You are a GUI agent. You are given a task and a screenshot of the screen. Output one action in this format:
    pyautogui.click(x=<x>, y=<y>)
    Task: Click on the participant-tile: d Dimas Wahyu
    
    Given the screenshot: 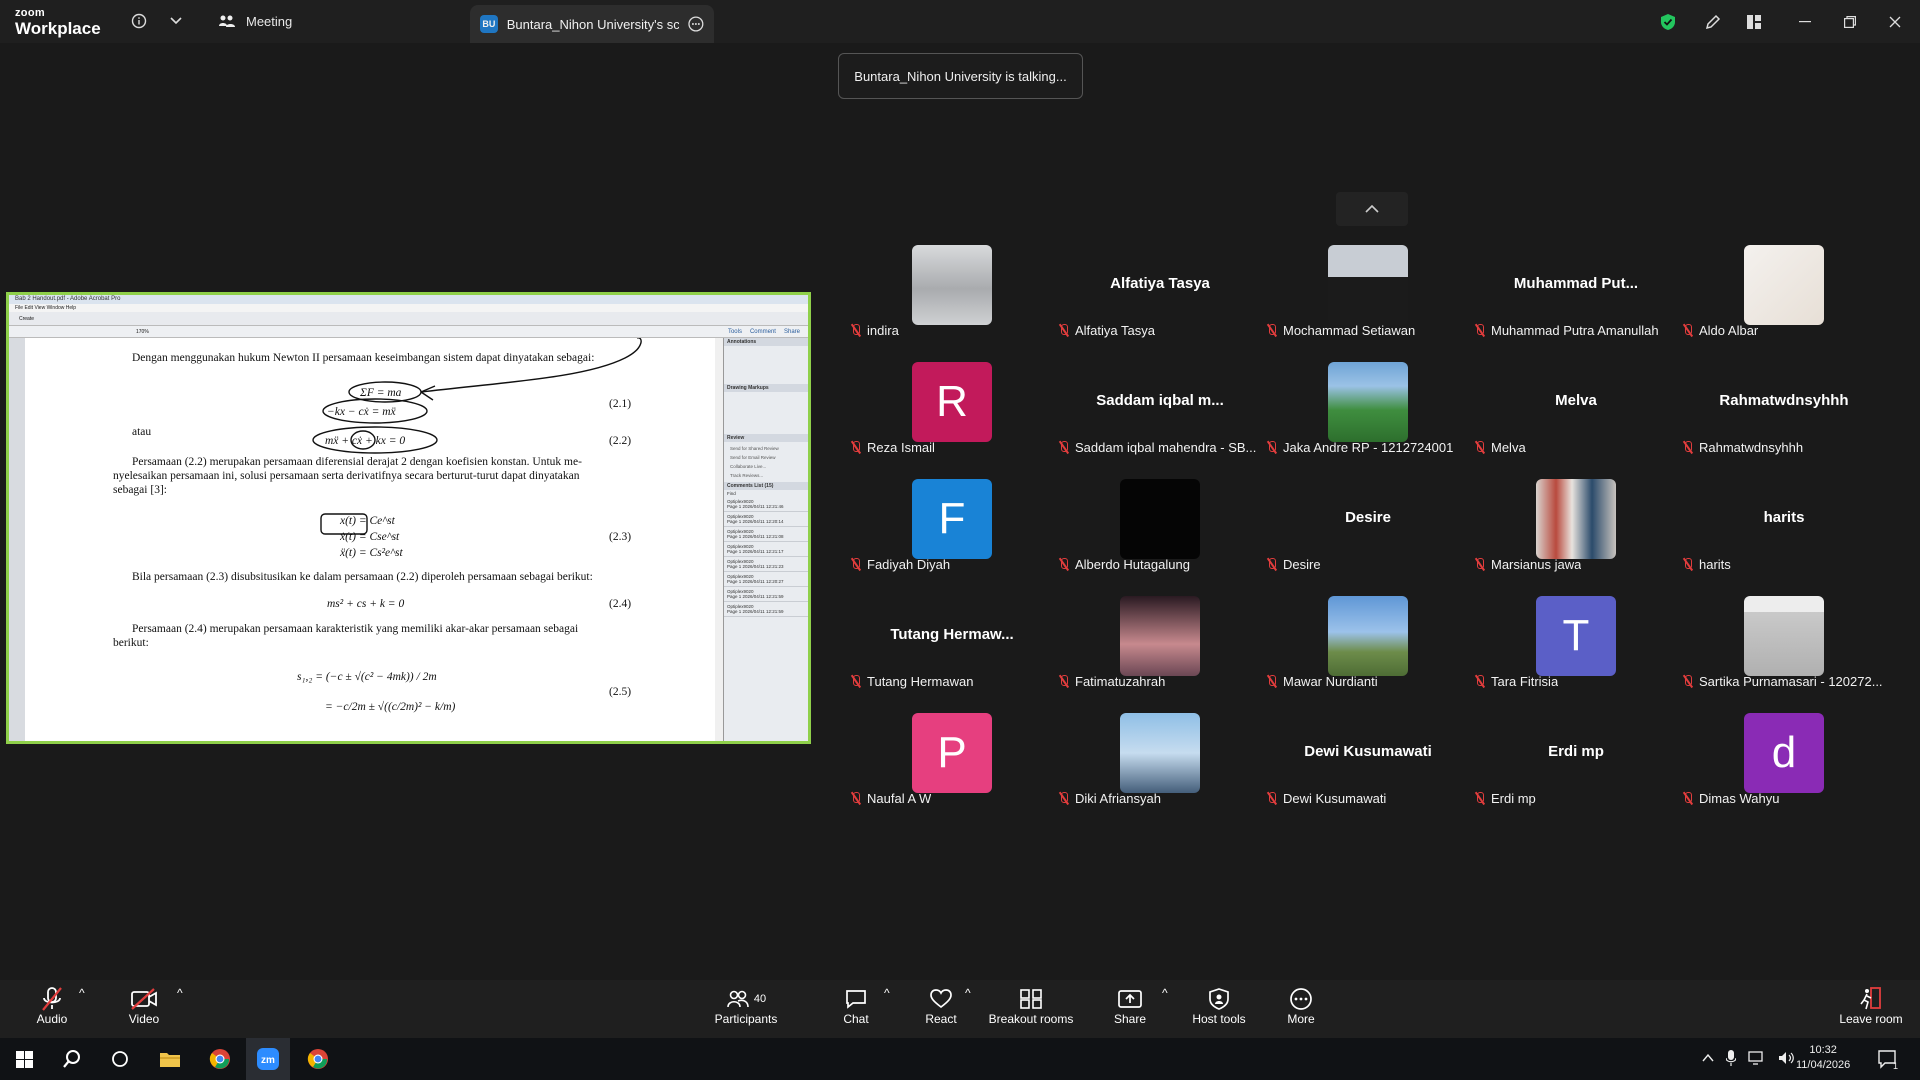 What is the action you would take?
    pyautogui.click(x=1784, y=771)
    